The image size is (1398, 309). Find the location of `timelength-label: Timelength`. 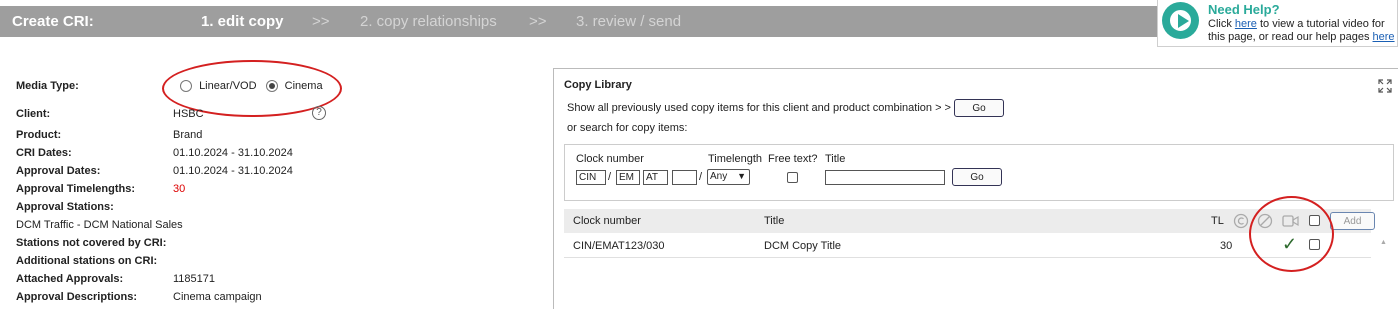

timelength-label: Timelength is located at coordinates (735, 159).